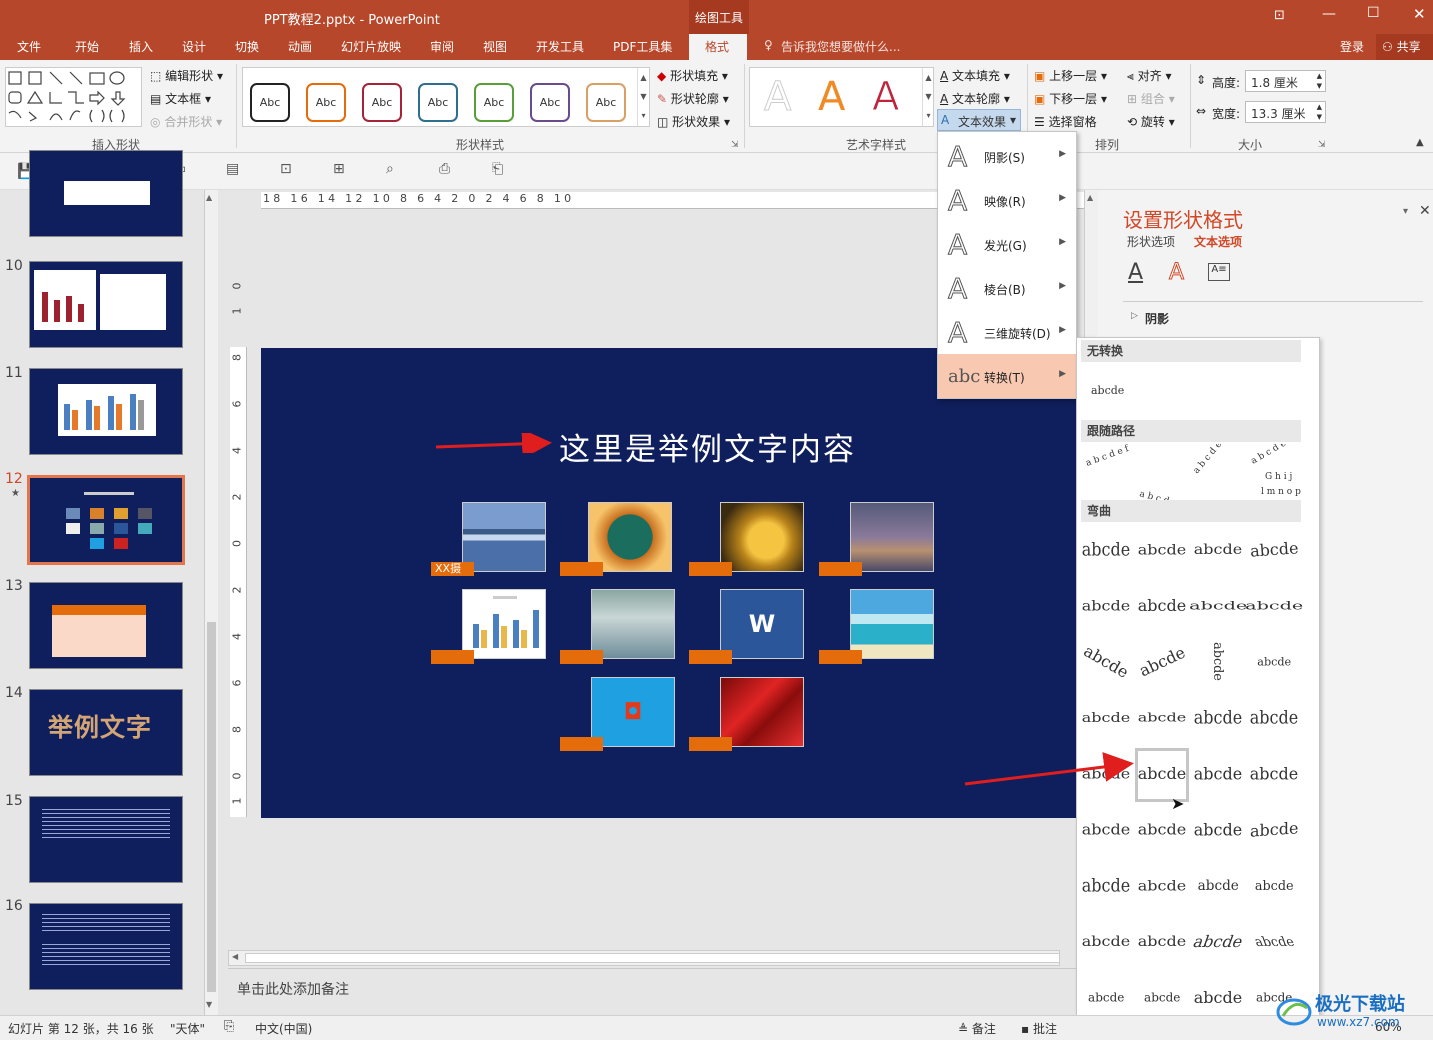  Describe the element at coordinates (209, 1004) in the screenshot. I see `scroll-down-icon: ▼` at that location.